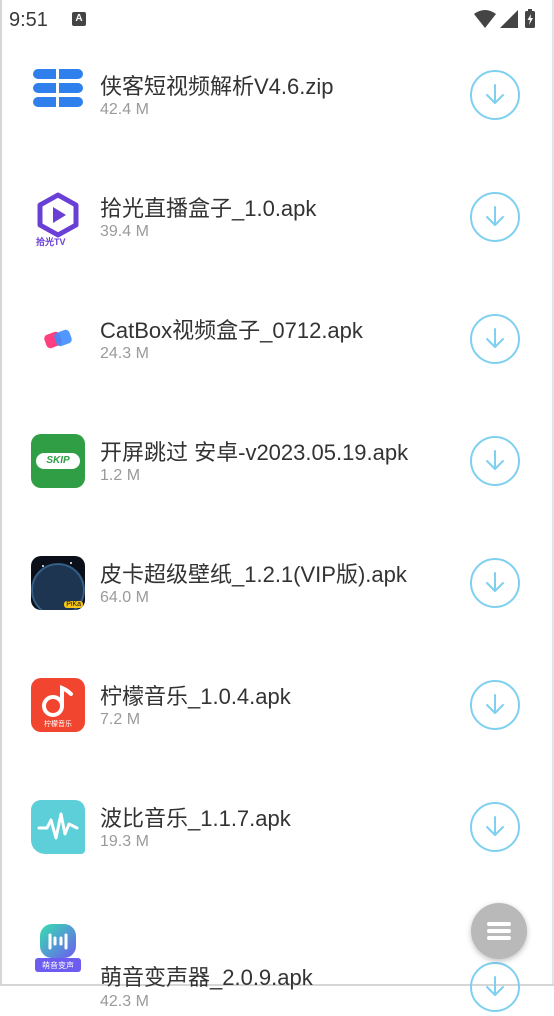  I want to click on download-item: SKIP 开屏跳过 安卓-v2023.05.19.apk 1.2 M, so click(277, 467).